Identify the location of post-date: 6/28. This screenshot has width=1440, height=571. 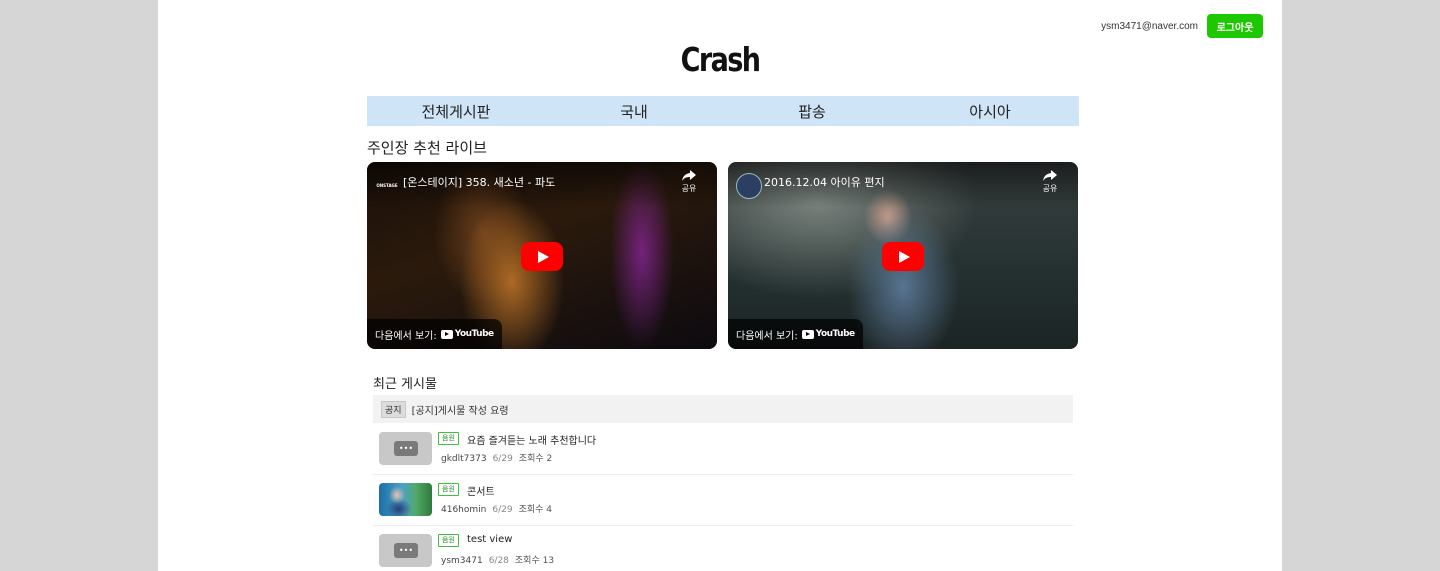
(498, 561).